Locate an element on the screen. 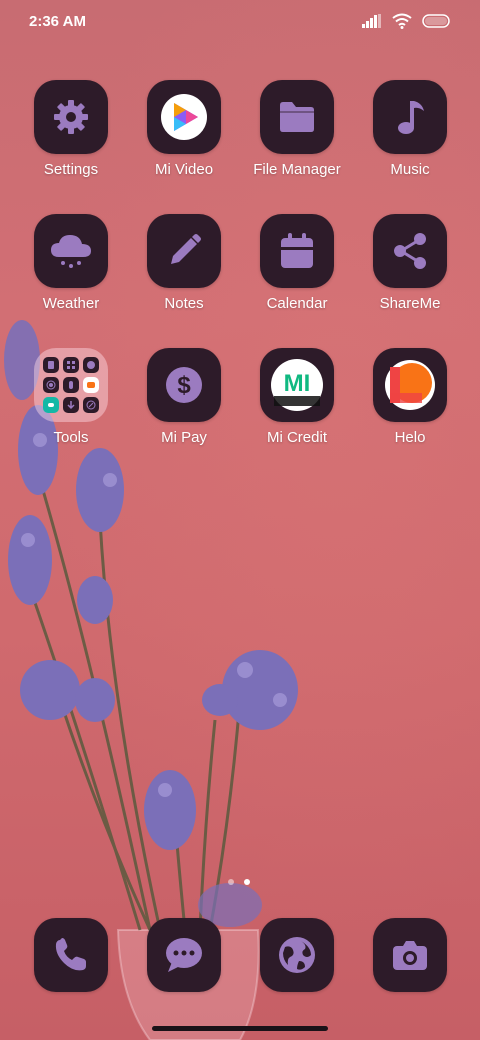 The height and width of the screenshot is (1040, 480). dollar-icon: $ is located at coordinates (184, 385).